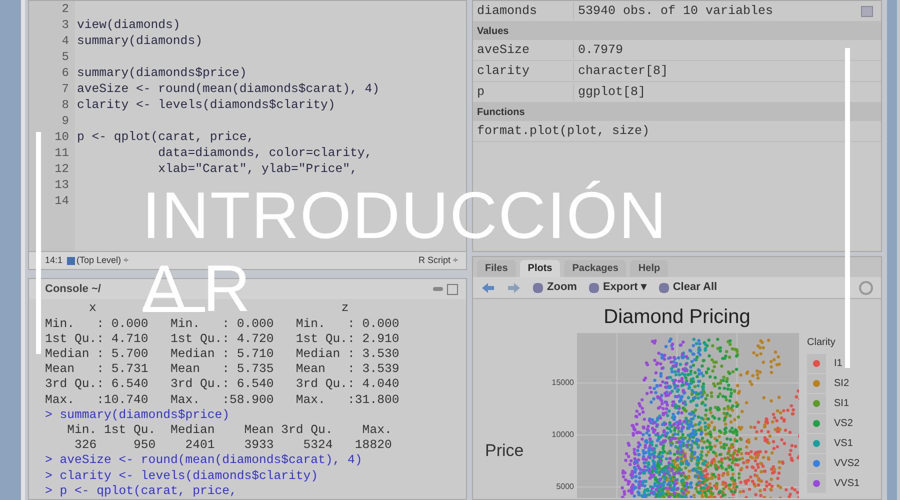 This screenshot has height=500, width=900. Describe the element at coordinates (649, 268) in the screenshot. I see `pane-tab: Help` at that location.